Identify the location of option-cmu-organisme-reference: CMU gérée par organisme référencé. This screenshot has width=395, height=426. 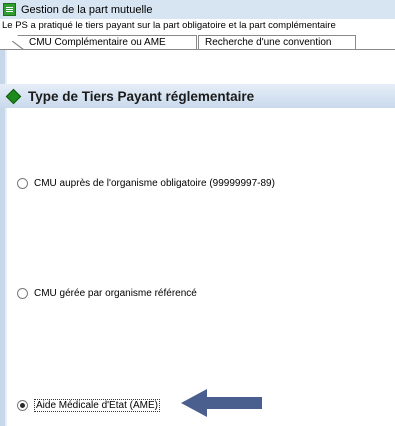
(107, 293).